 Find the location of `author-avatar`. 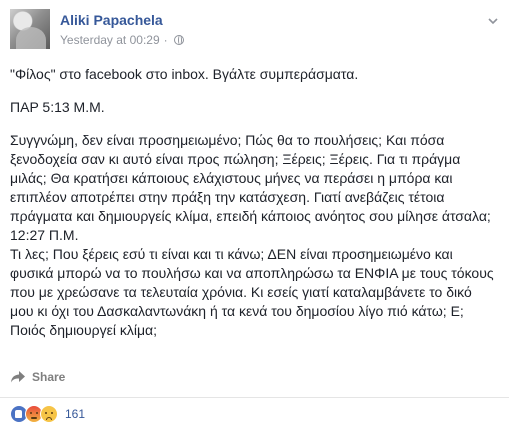

author-avatar is located at coordinates (30, 29).